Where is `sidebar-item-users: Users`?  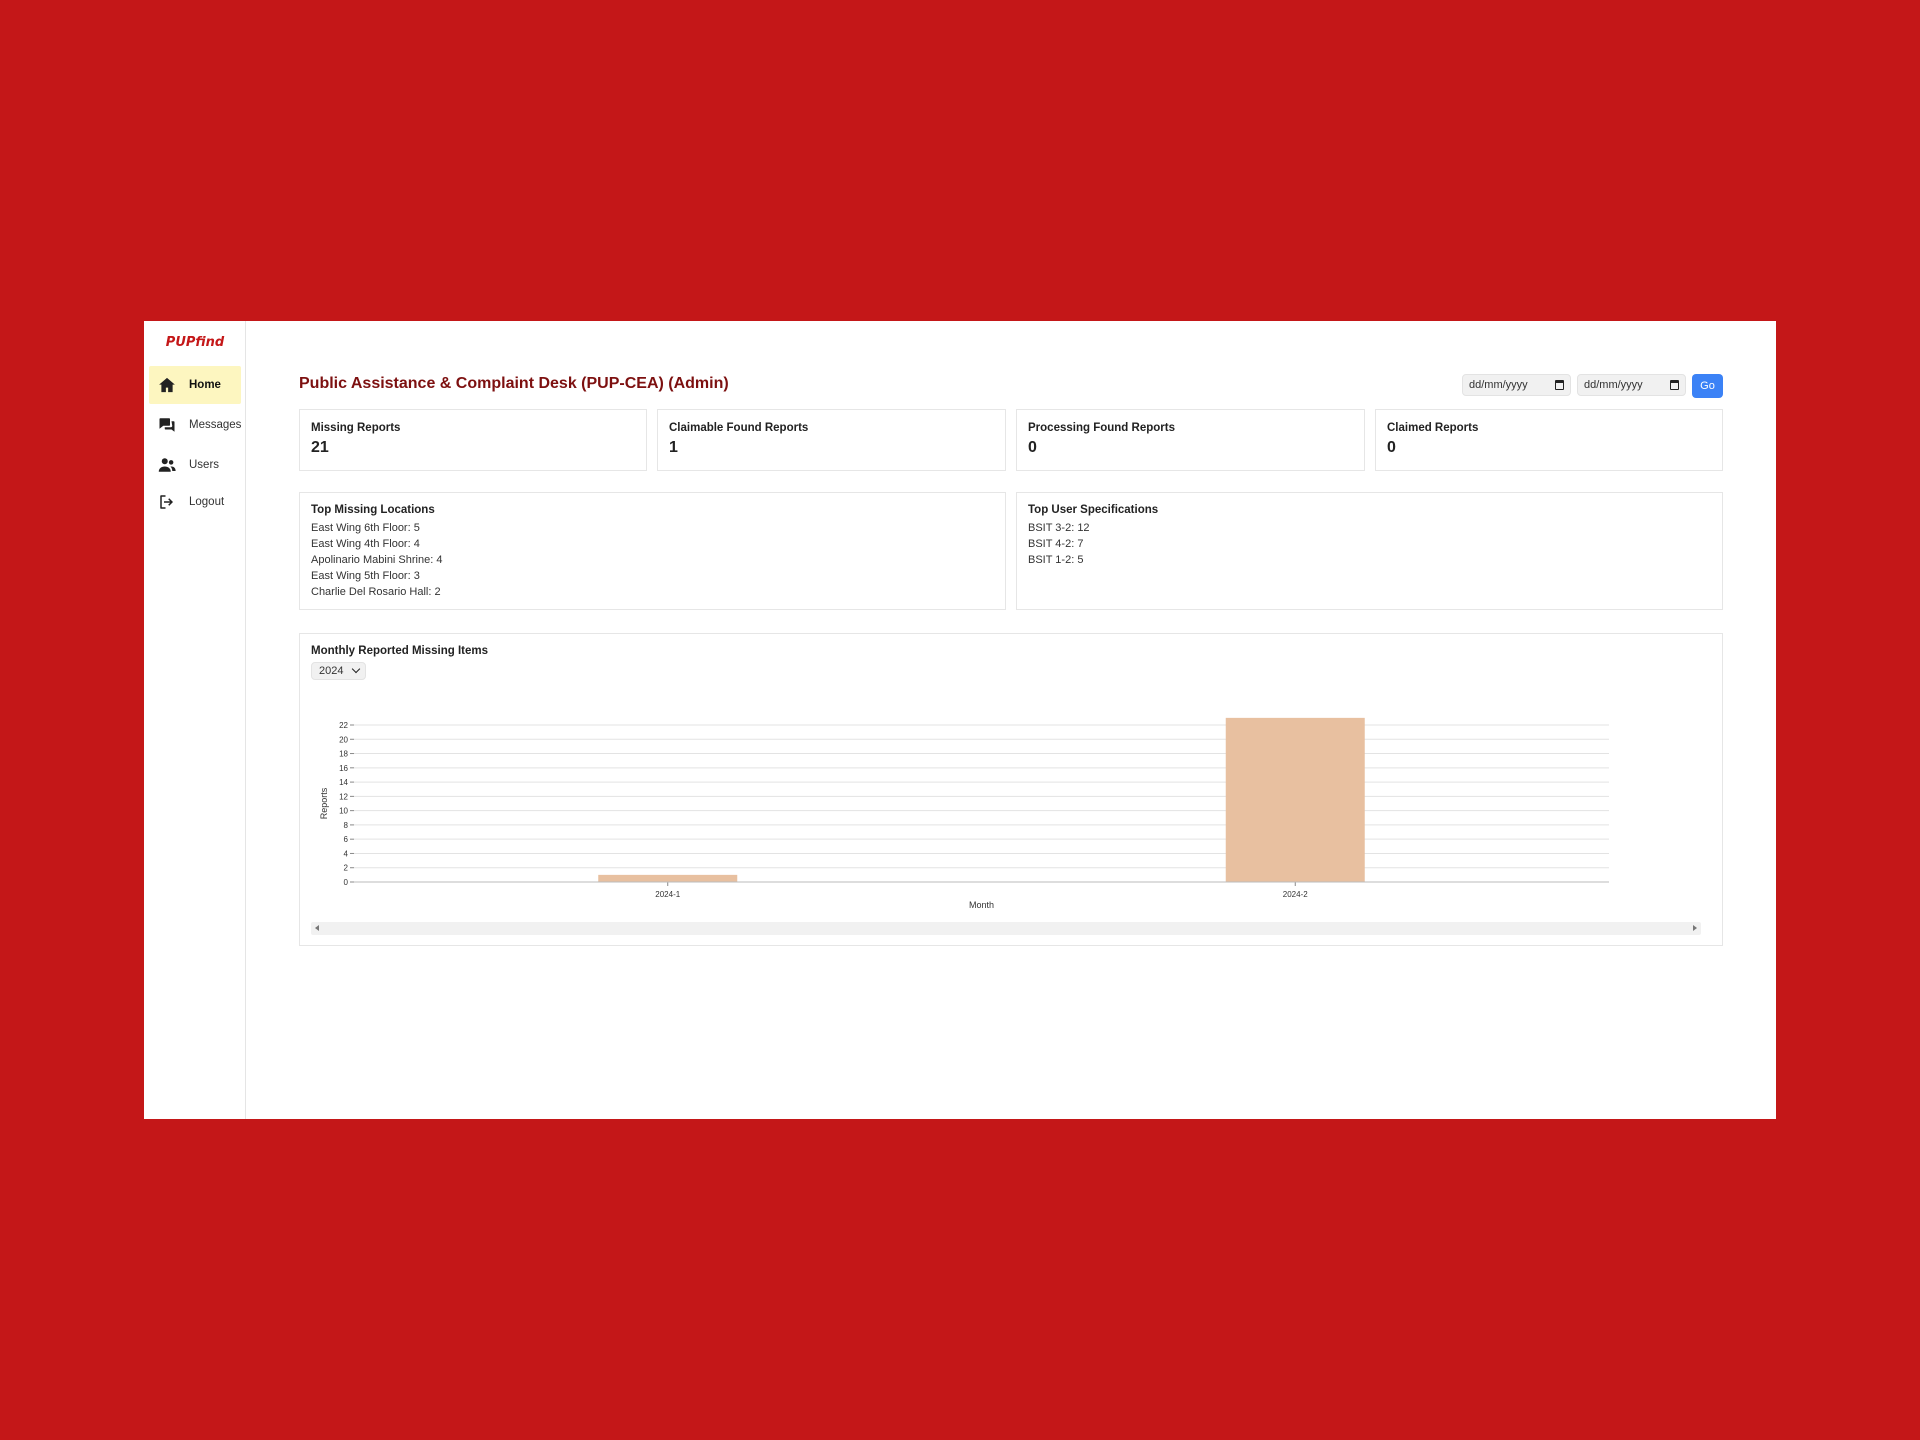
sidebar-item-users: Users is located at coordinates (195, 465).